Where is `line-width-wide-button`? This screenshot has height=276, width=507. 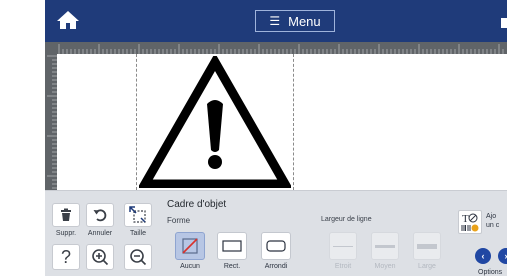
line-width-wide-button is located at coordinates (427, 246).